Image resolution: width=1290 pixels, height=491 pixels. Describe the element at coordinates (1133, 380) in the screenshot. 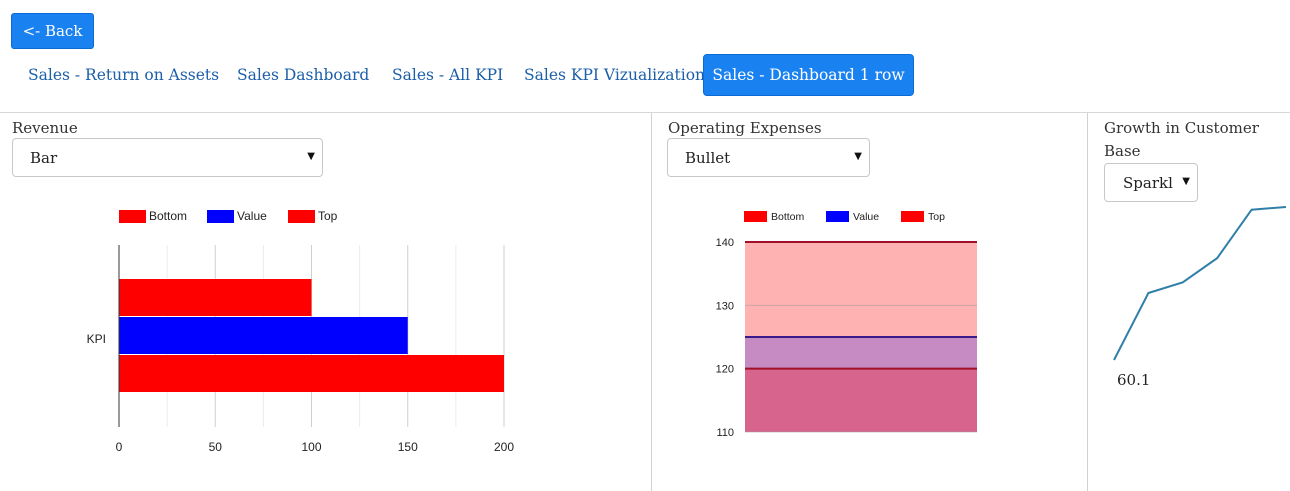

I see `sparkline-value-label: 60.1` at that location.